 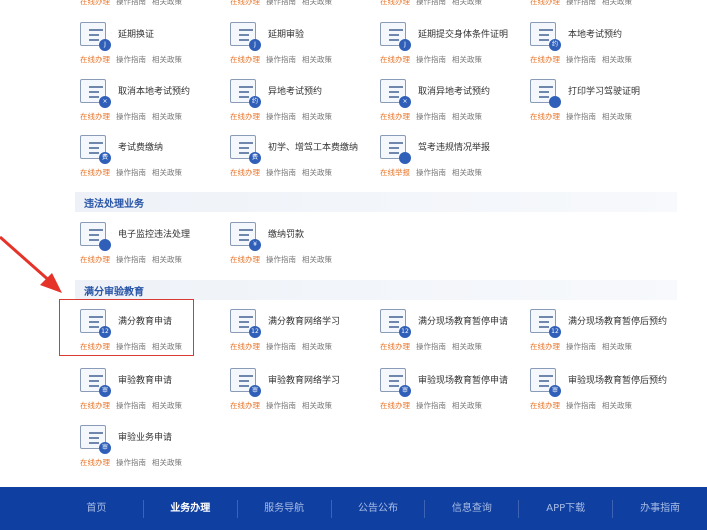 What do you see at coordinates (155, 247) in the screenshot?
I see `service-item: 电子监控违法处理 在线办理 操作指南 相关政策` at bounding box center [155, 247].